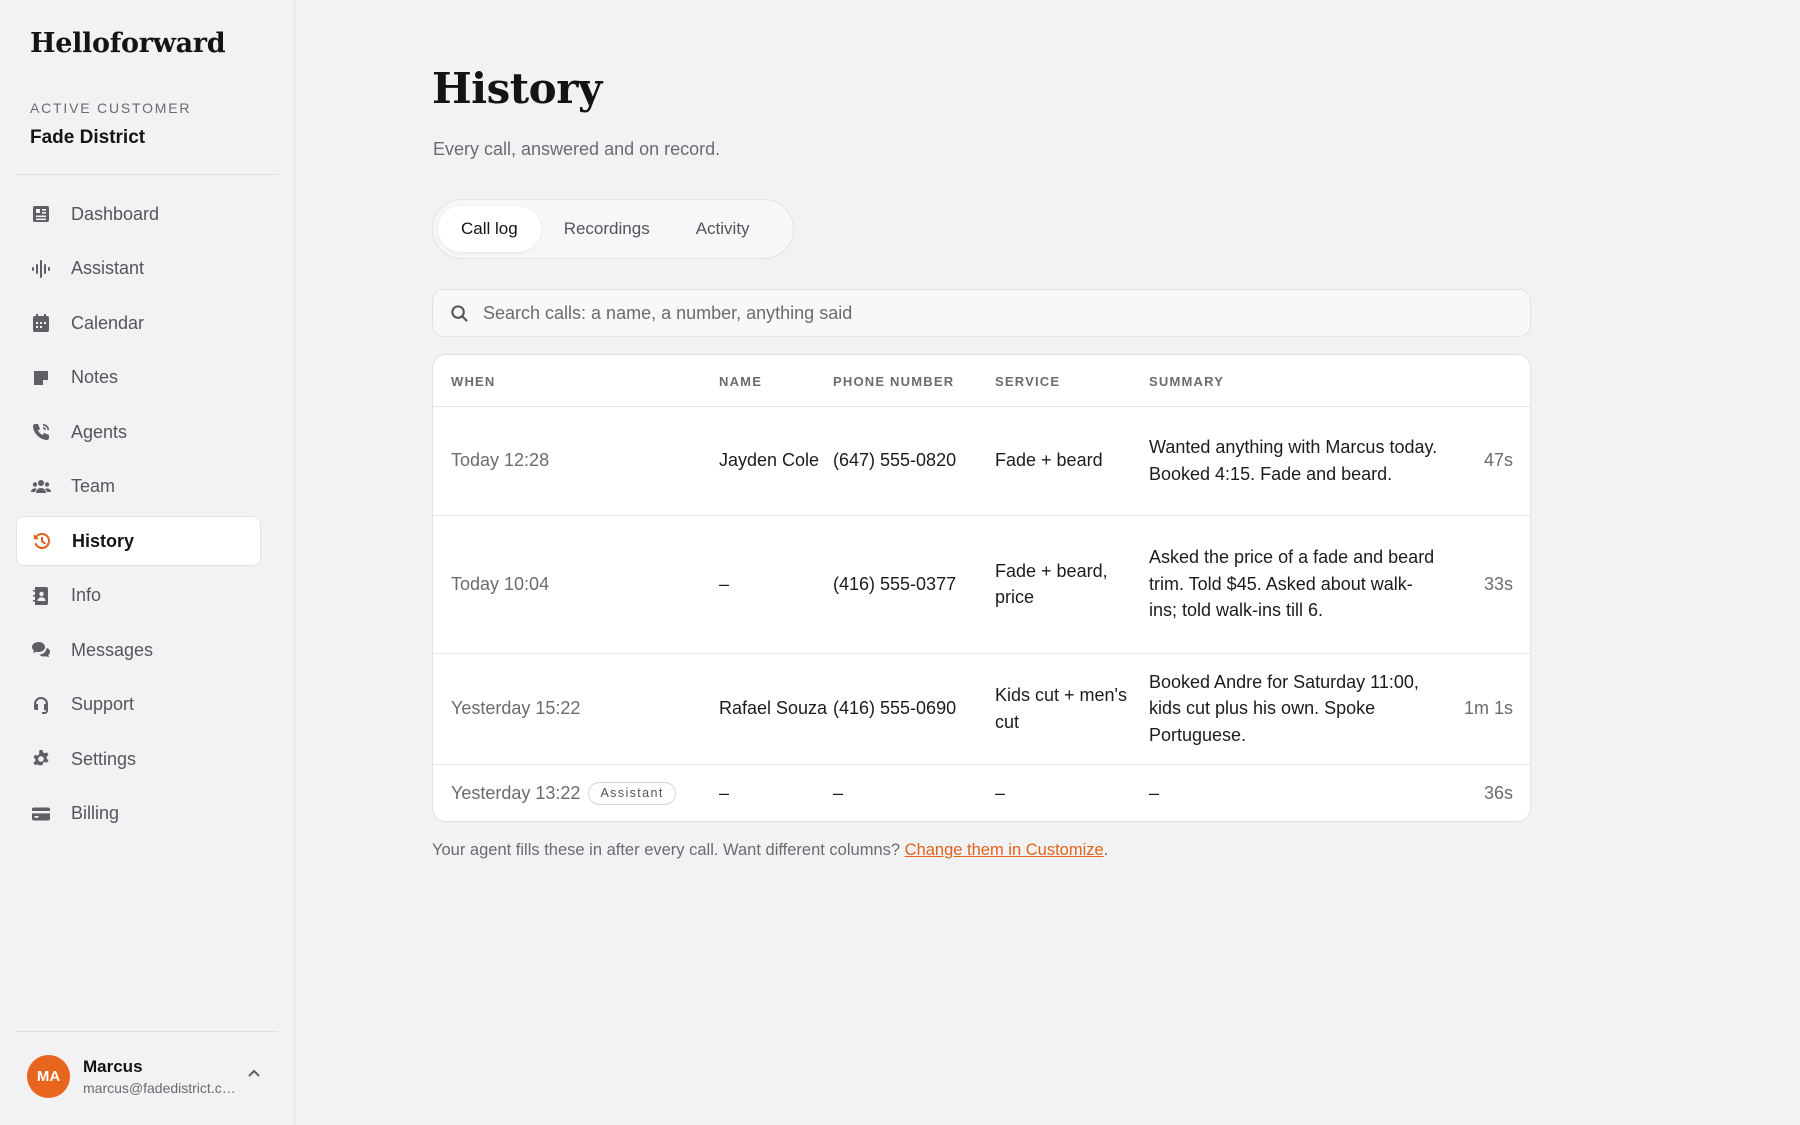 The width and height of the screenshot is (1800, 1125). Describe the element at coordinates (1106, 850) in the screenshot. I see `footnote-end: .` at that location.